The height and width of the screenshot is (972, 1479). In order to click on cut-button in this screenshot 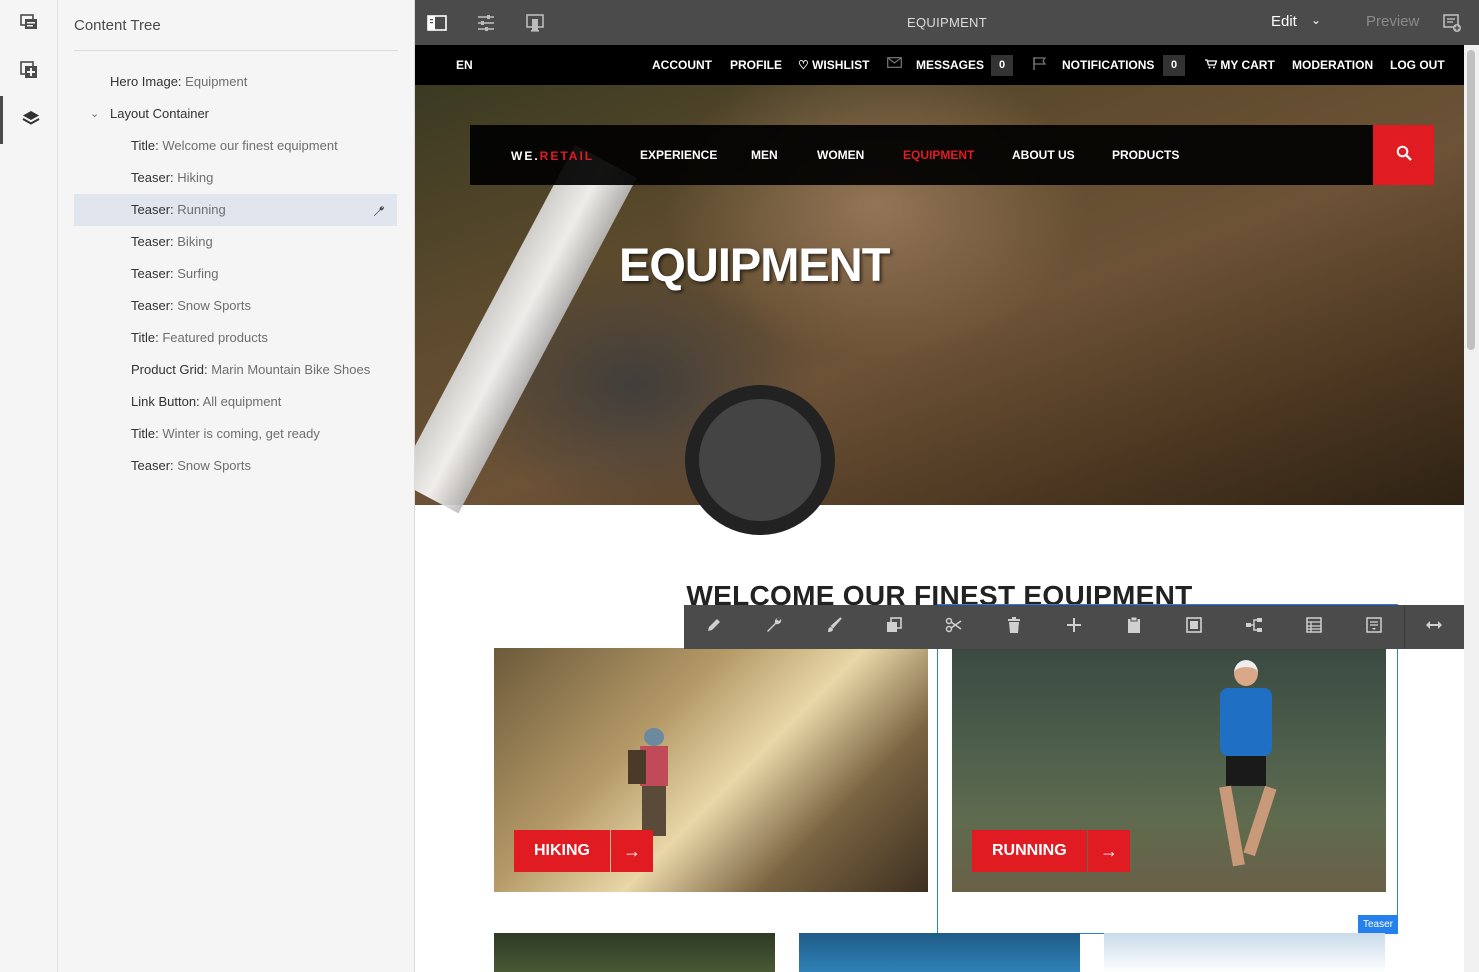, I will do `click(954, 627)`.